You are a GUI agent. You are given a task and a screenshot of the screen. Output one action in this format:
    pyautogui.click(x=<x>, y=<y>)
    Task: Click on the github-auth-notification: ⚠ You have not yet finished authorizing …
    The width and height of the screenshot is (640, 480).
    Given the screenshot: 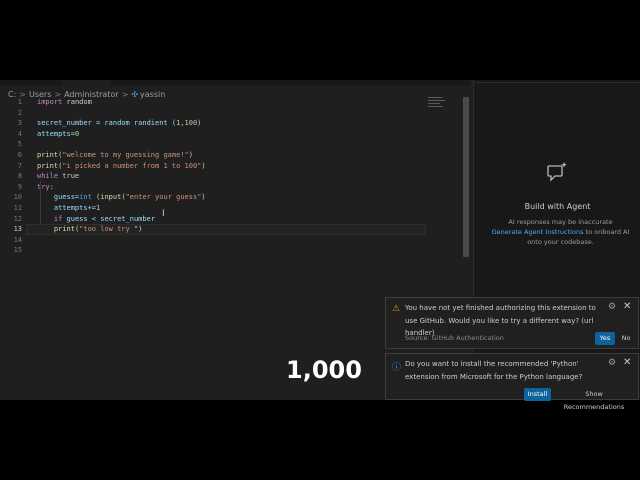 What is the action you would take?
    pyautogui.click(x=512, y=323)
    